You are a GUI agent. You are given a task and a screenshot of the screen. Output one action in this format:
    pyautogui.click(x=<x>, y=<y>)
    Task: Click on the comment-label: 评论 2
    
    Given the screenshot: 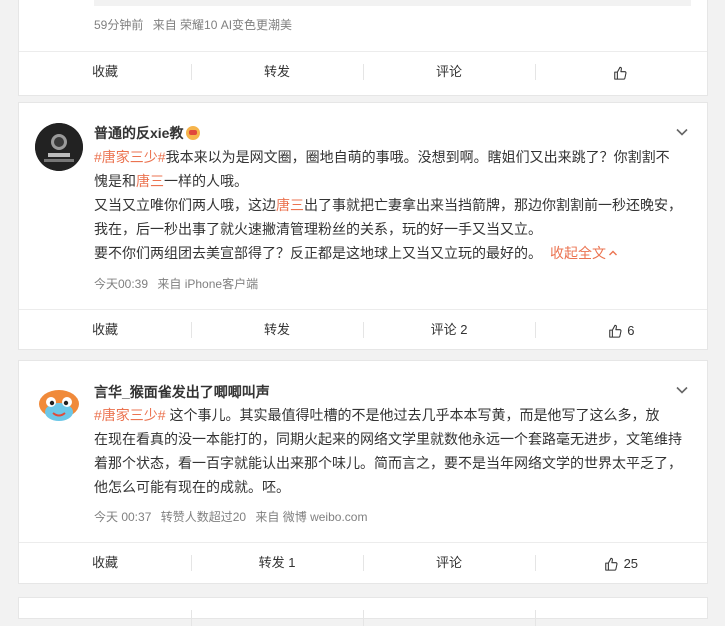 What is the action you would take?
    pyautogui.click(x=449, y=329)
    